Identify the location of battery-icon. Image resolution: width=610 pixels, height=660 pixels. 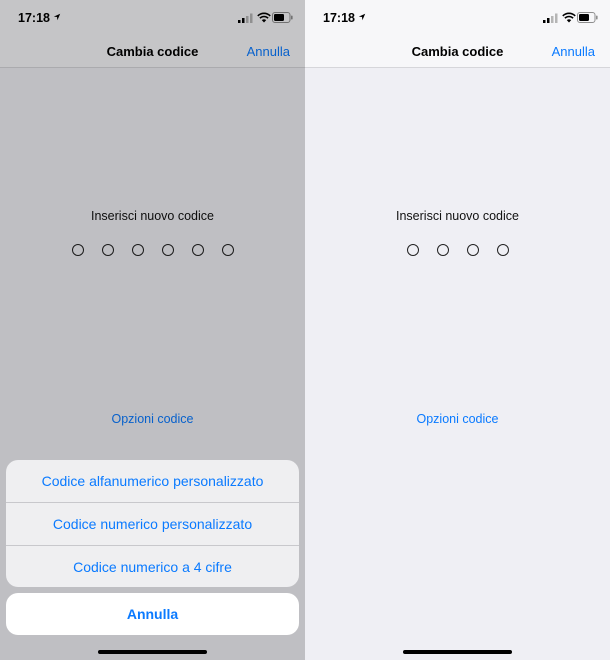
(587, 17).